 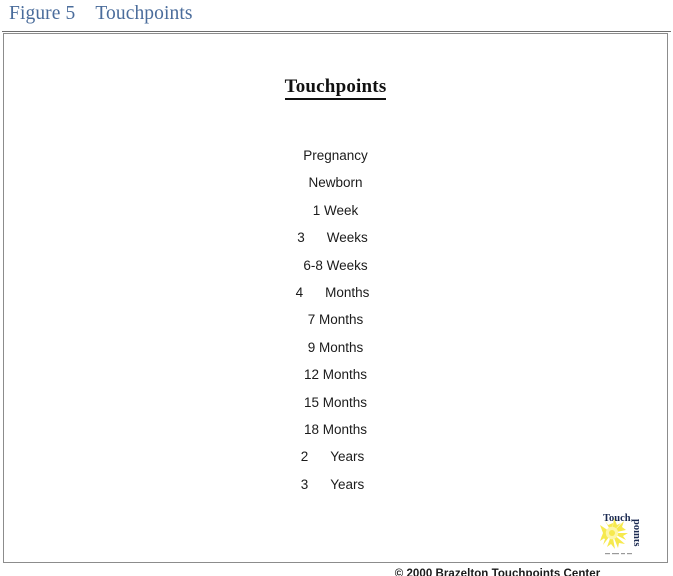 I want to click on touchpoint-item: 12 Months, so click(x=335, y=375).